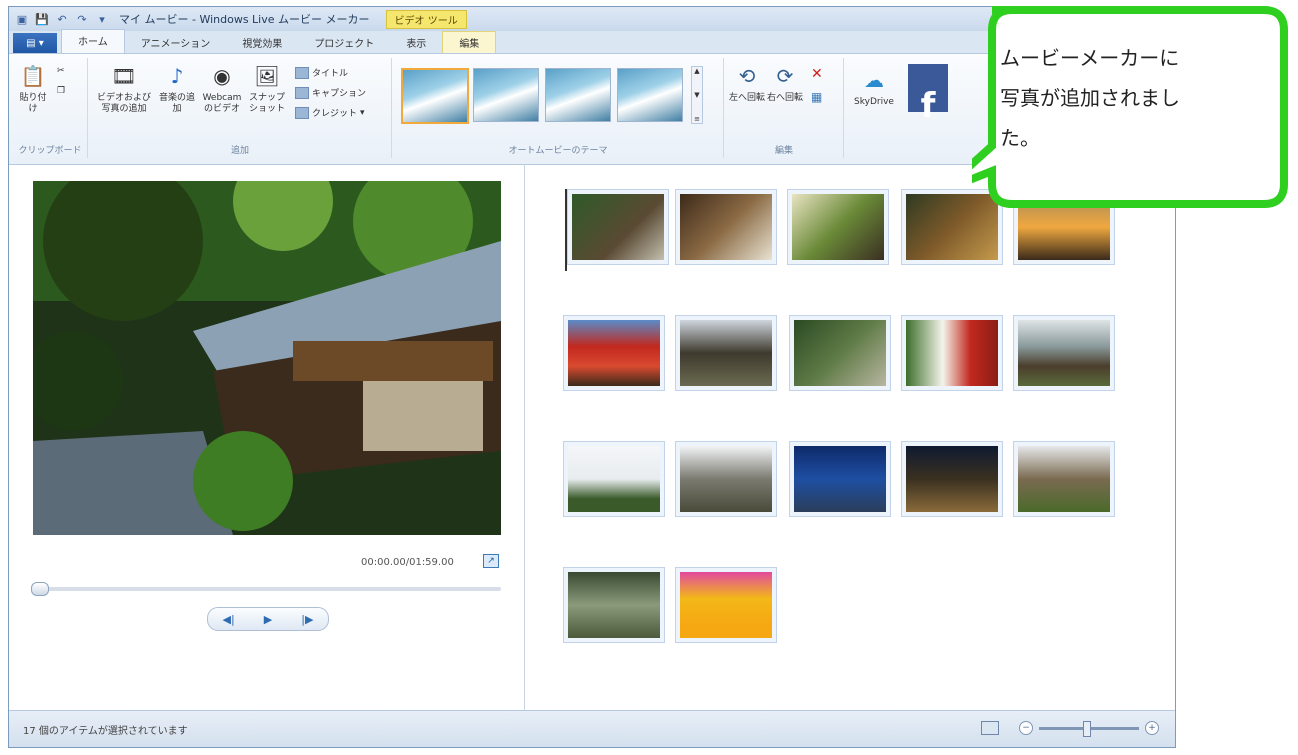 The image size is (1298, 755). I want to click on clipboard-icon: 📋, so click(33, 75).